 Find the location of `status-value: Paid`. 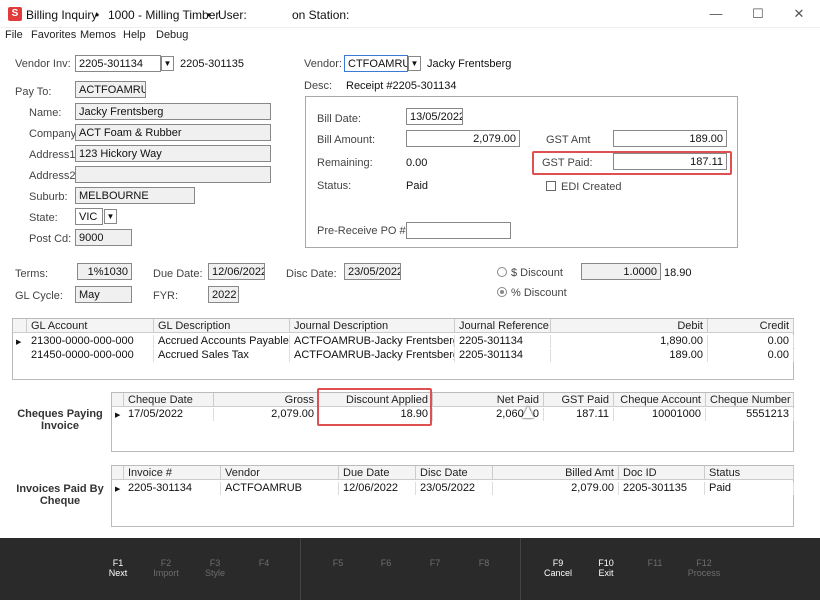

status-value: Paid is located at coordinates (417, 186).